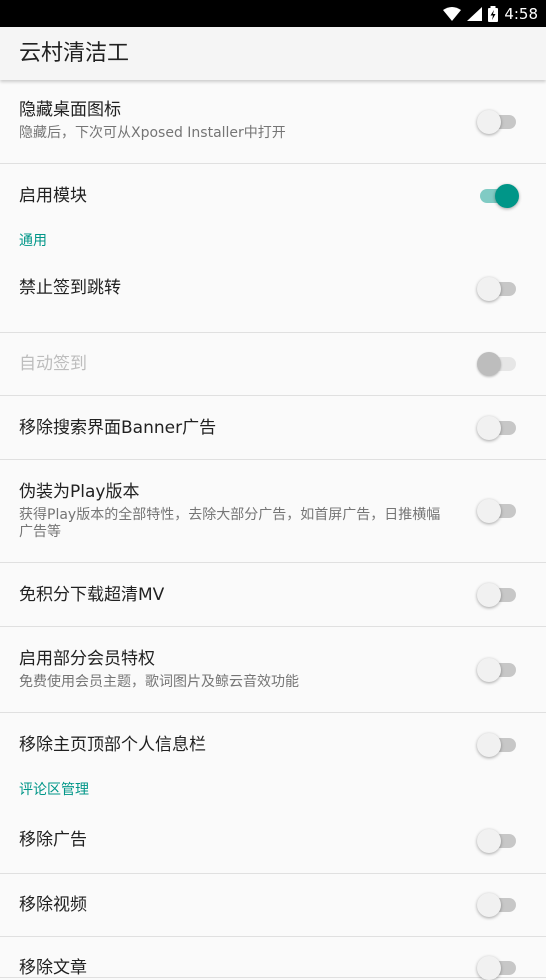  I want to click on disable-signin-jump-switch, so click(496, 289).